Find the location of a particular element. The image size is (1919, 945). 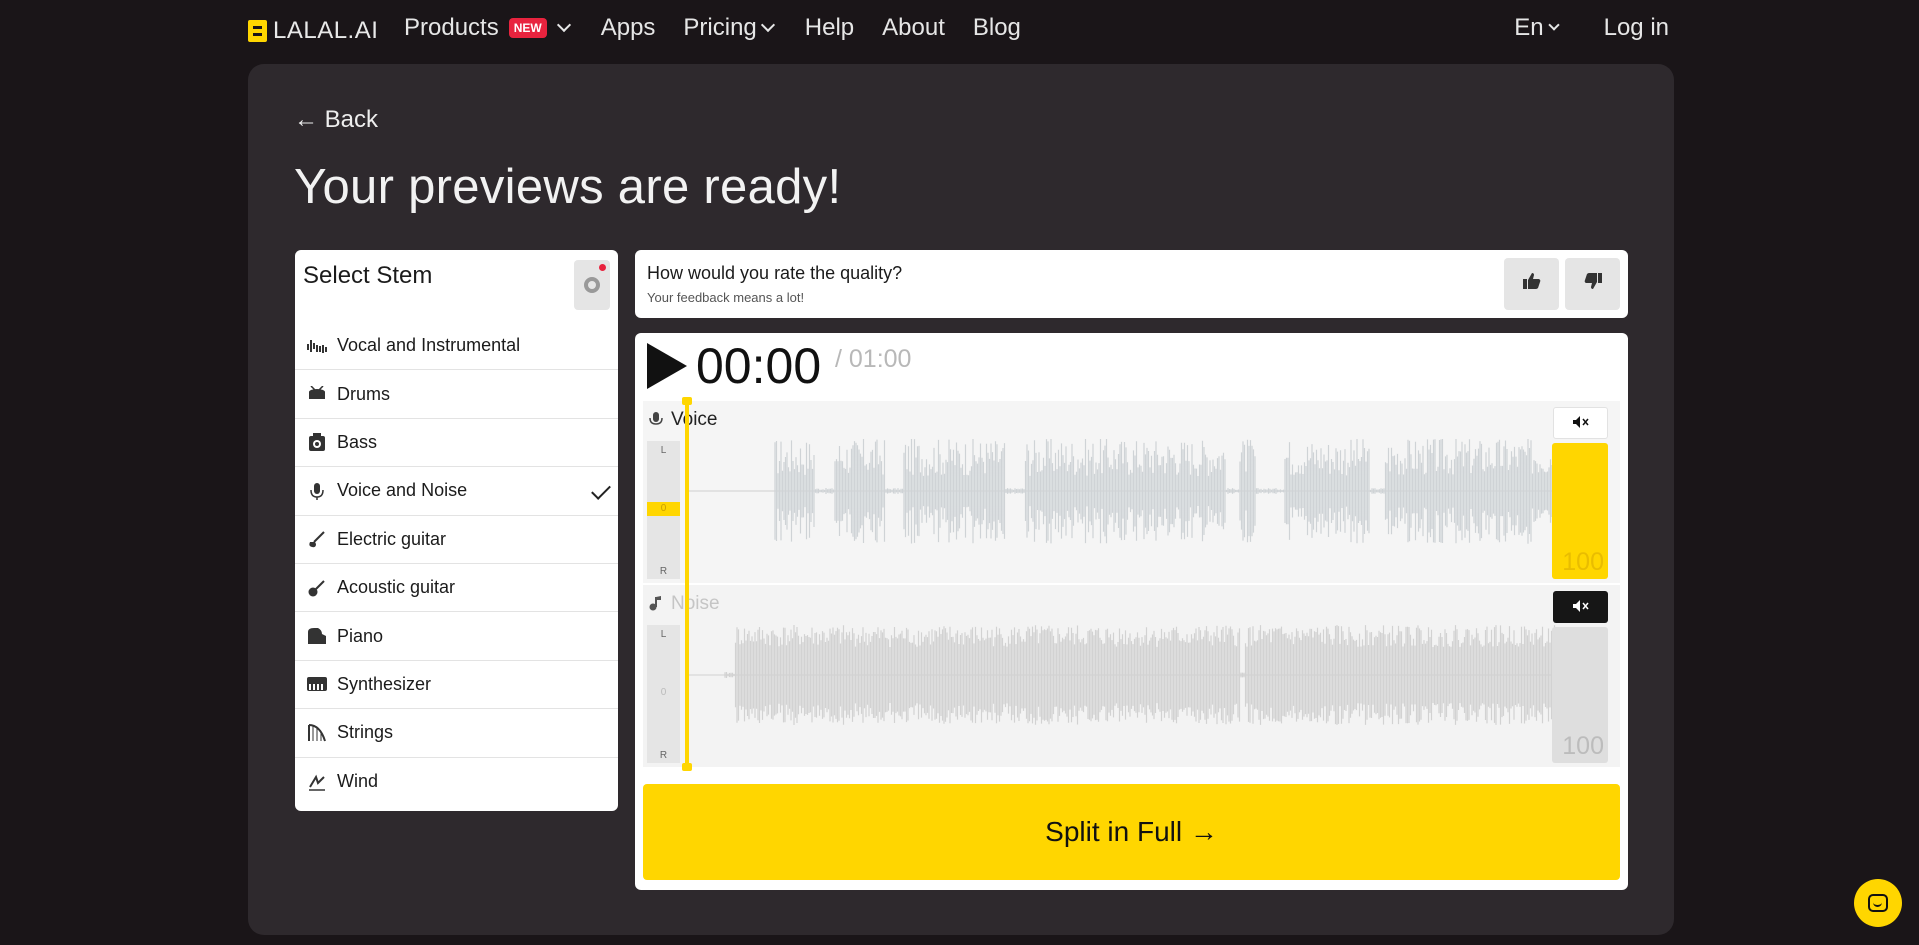

new-badge: NEW is located at coordinates (527, 28).